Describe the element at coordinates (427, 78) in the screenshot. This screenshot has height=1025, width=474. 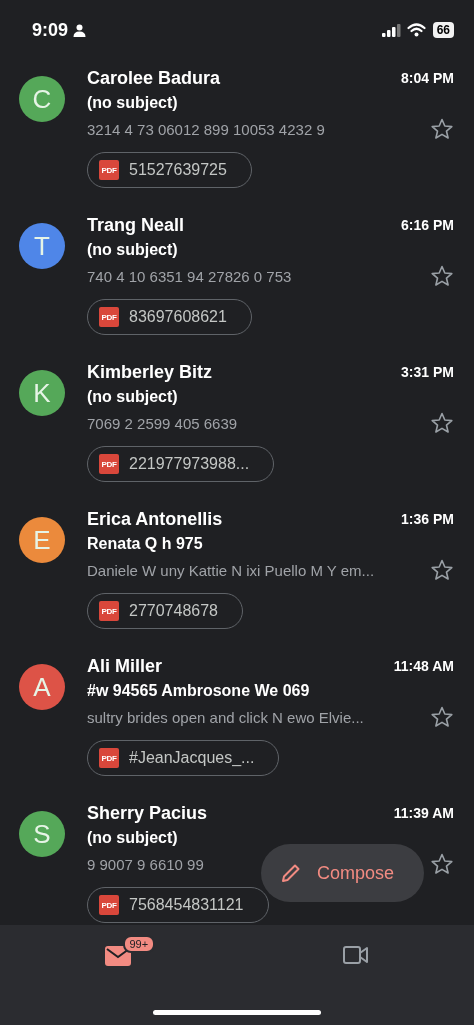
I see `email-time: 8:04 PM` at that location.